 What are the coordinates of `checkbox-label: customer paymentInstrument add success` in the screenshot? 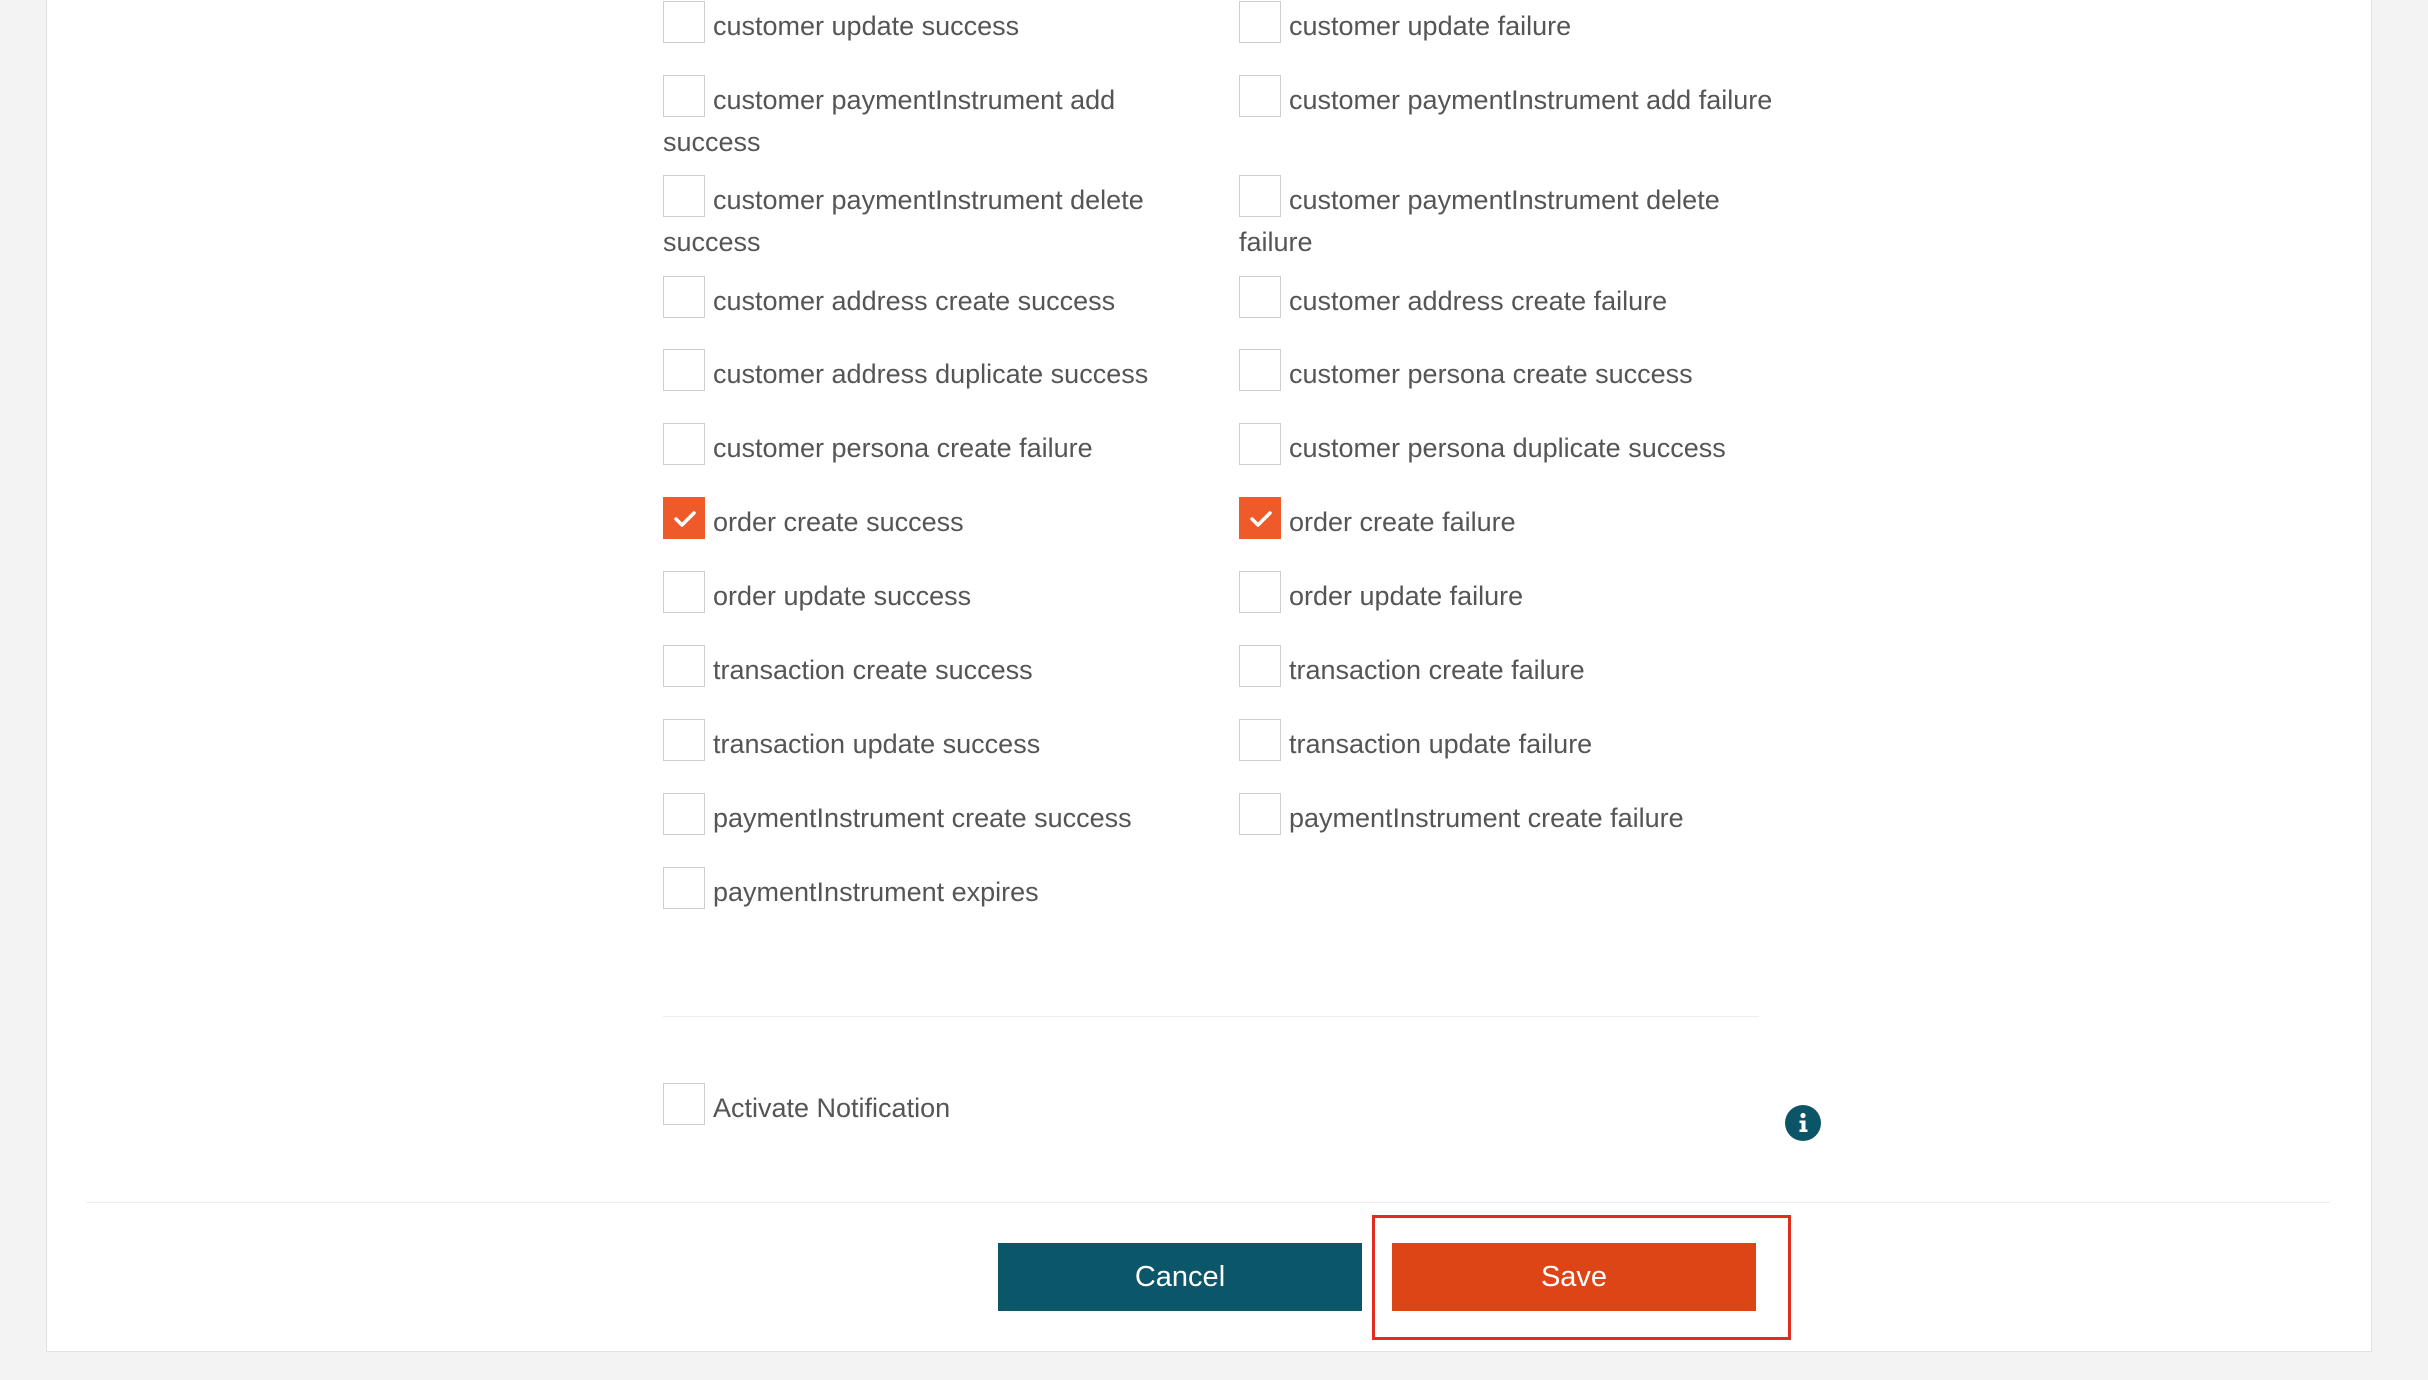 It's located at (889, 121).